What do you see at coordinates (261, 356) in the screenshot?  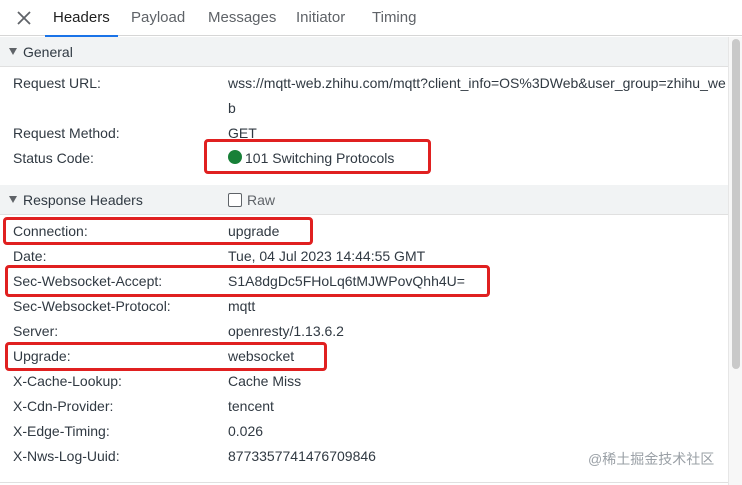 I see `header-value: websocket` at bounding box center [261, 356].